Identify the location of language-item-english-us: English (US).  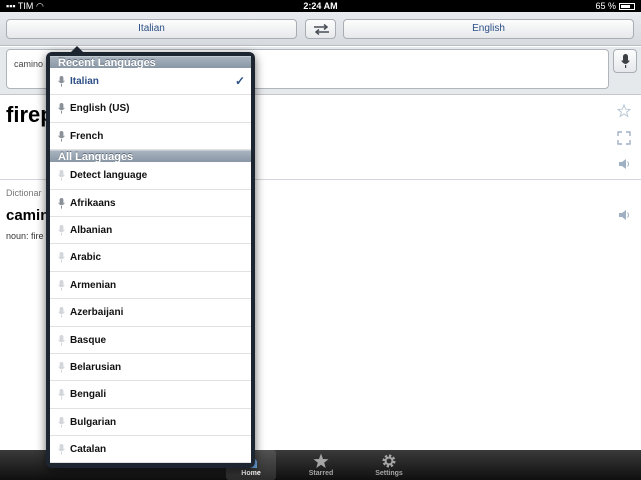
(150, 109).